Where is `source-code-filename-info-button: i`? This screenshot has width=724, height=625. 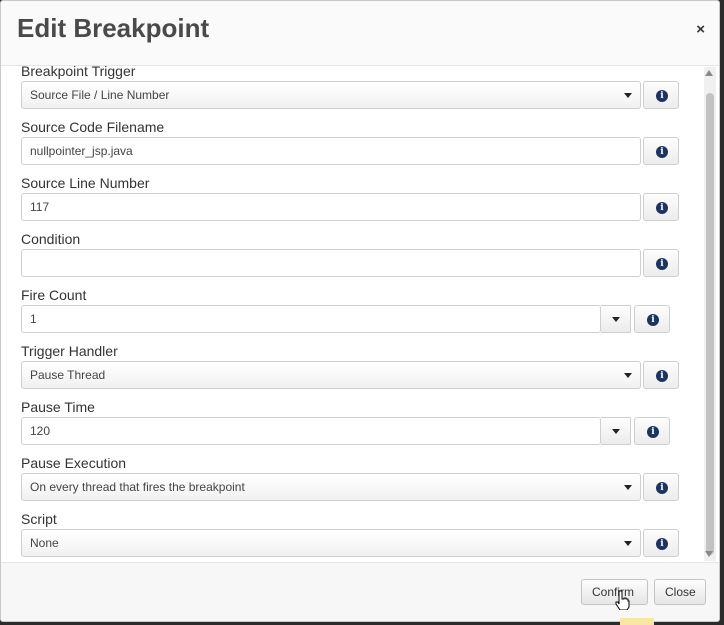
source-code-filename-info-button: i is located at coordinates (661, 151).